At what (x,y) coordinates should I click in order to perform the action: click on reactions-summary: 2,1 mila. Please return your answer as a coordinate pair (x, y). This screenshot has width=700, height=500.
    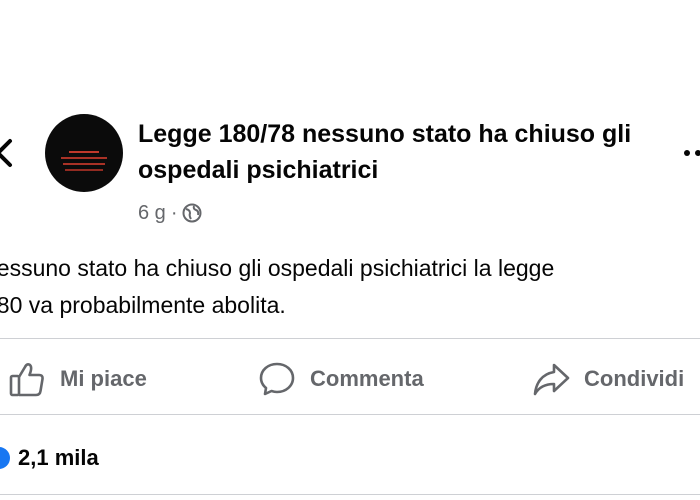
    Looking at the image, I should click on (49, 458).